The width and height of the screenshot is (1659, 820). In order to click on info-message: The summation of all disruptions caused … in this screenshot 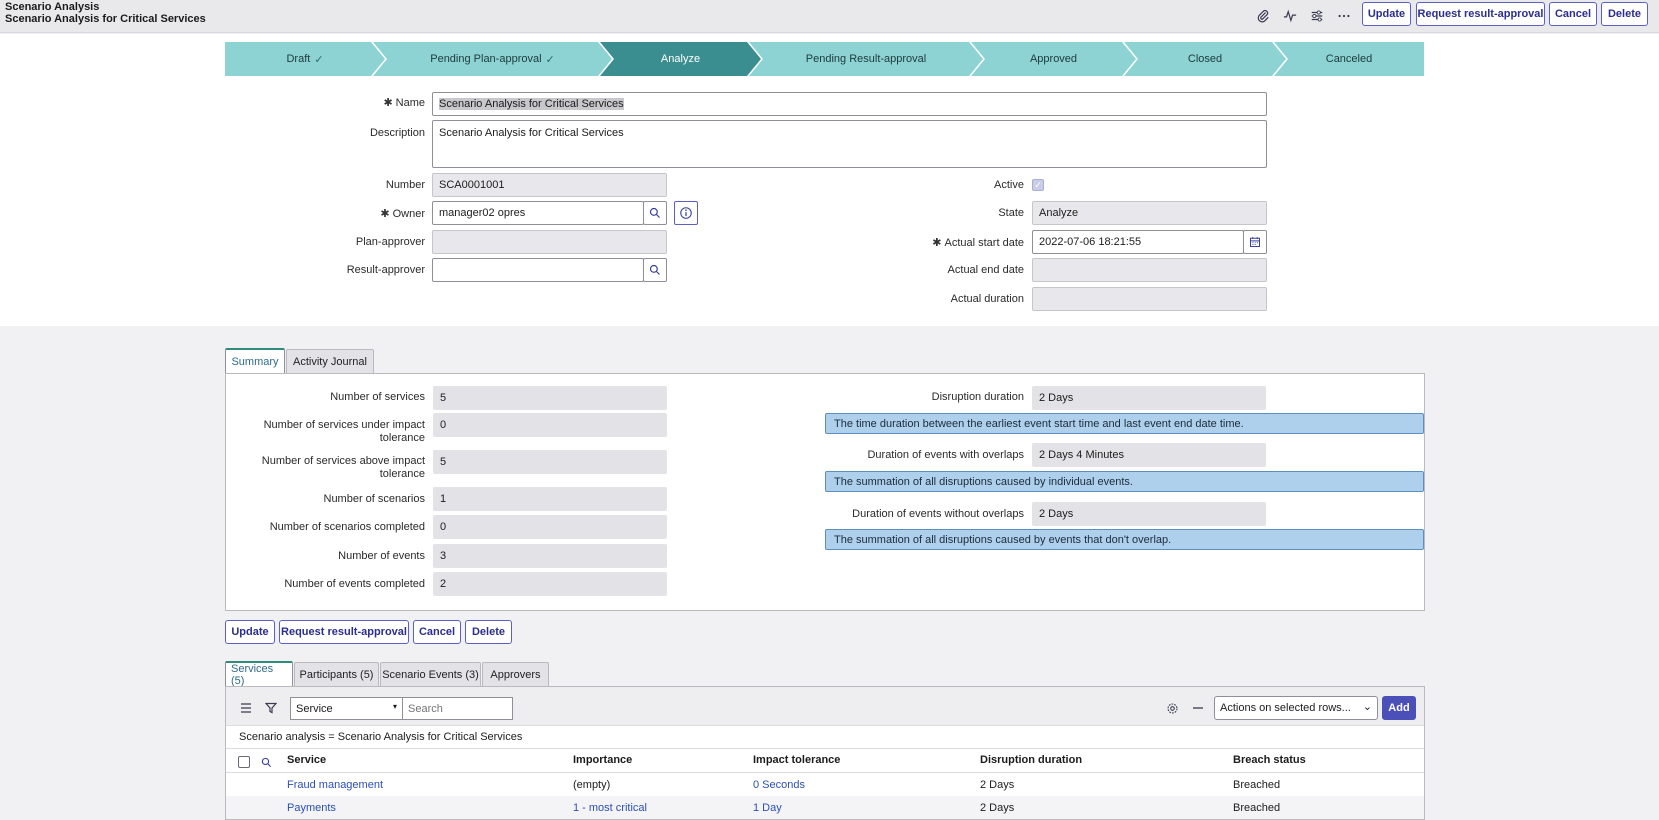, I will do `click(1124, 481)`.